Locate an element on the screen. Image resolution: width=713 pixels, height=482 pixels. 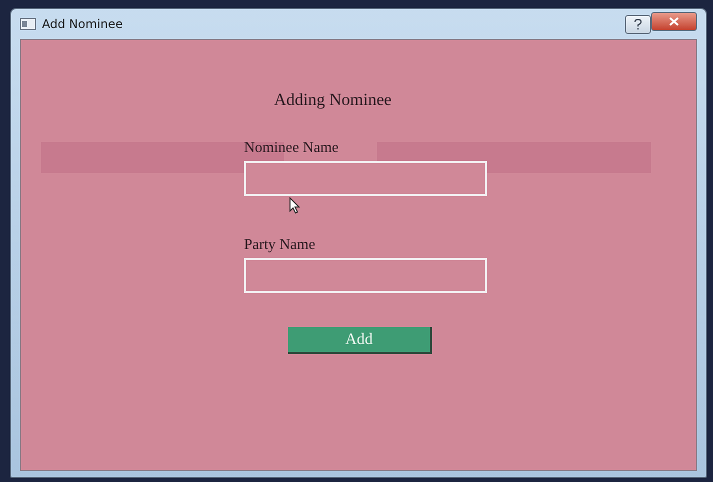
help-button is located at coordinates (638, 24).